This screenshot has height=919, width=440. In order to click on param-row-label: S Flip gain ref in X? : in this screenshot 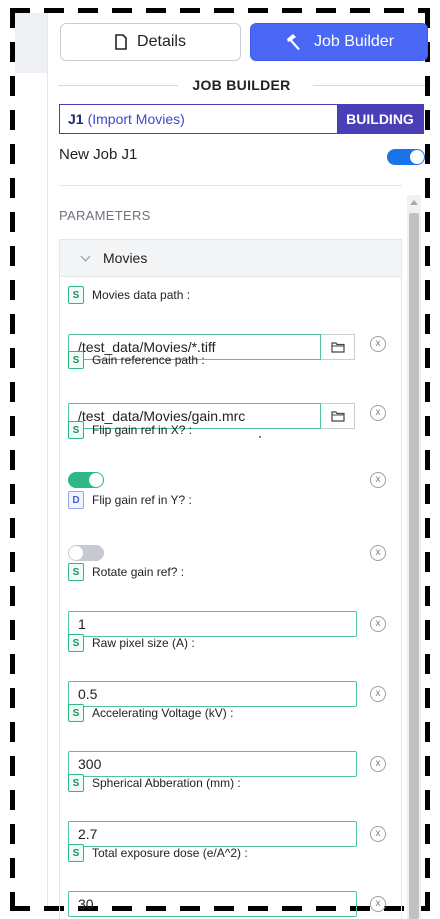, I will do `click(130, 430)`.